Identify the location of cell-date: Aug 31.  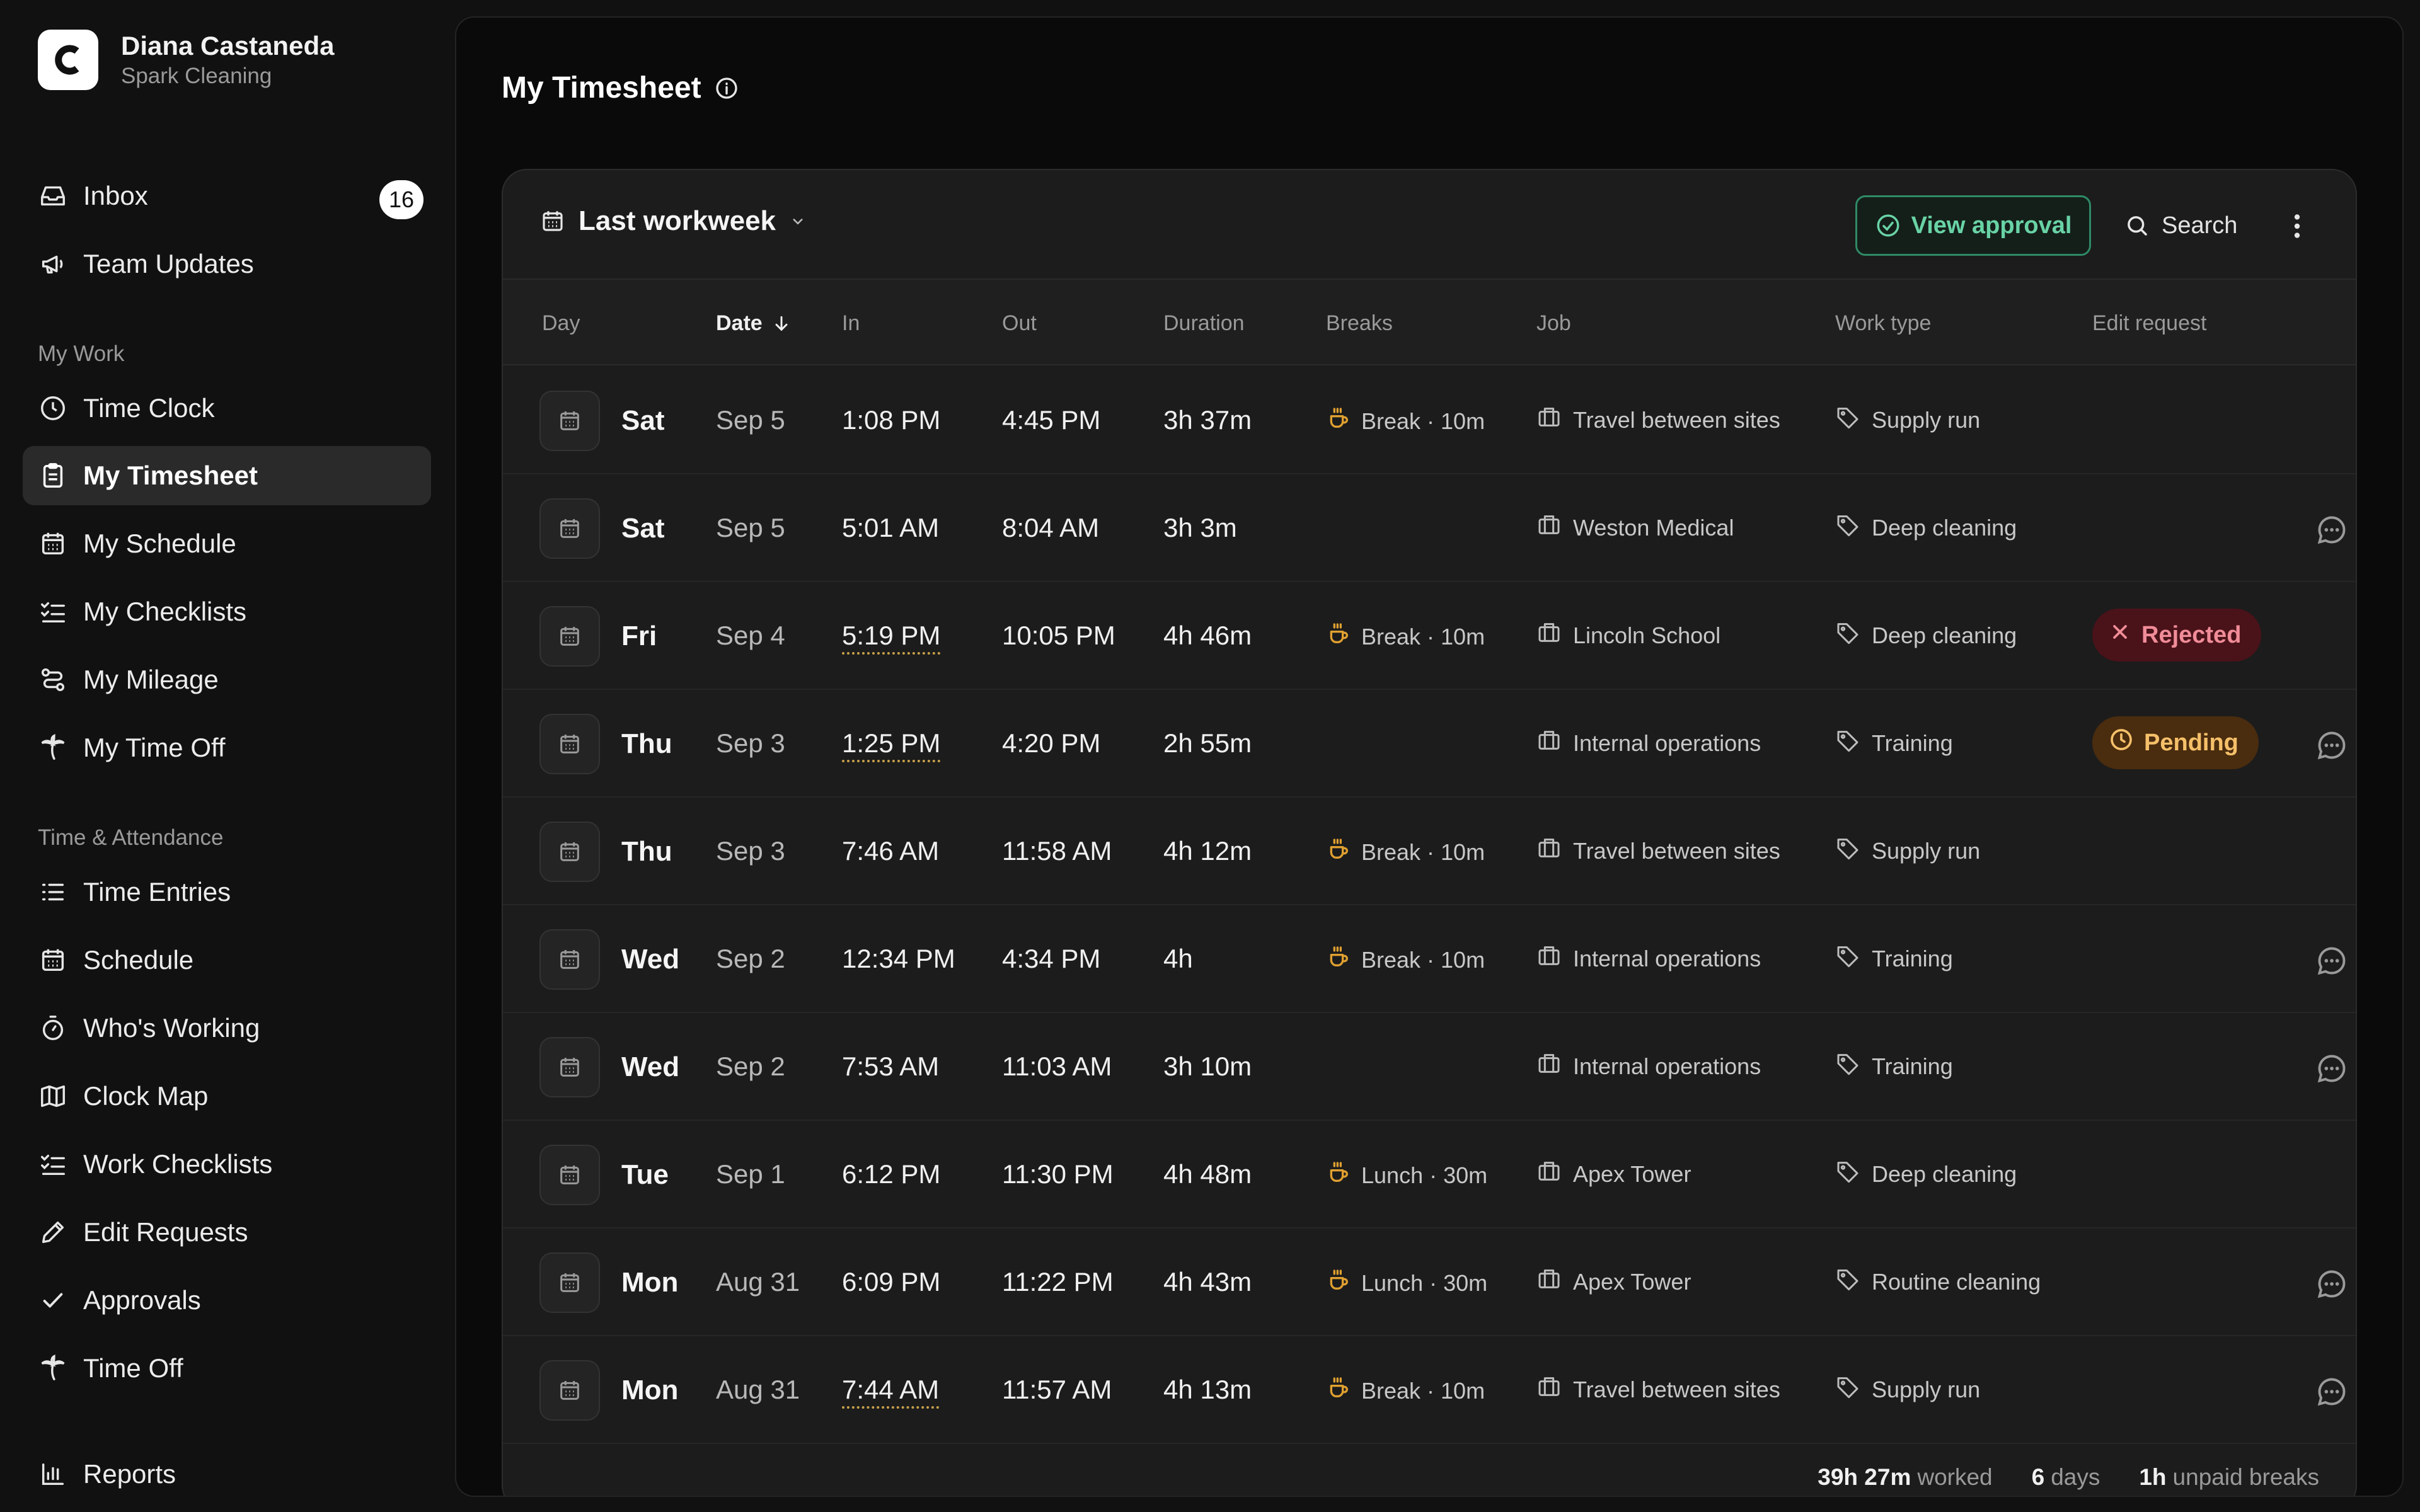
(758, 1389).